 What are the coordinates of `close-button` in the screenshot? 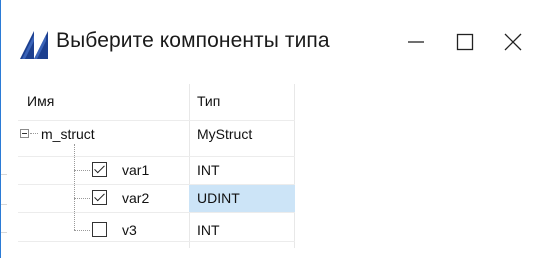 It's located at (513, 42).